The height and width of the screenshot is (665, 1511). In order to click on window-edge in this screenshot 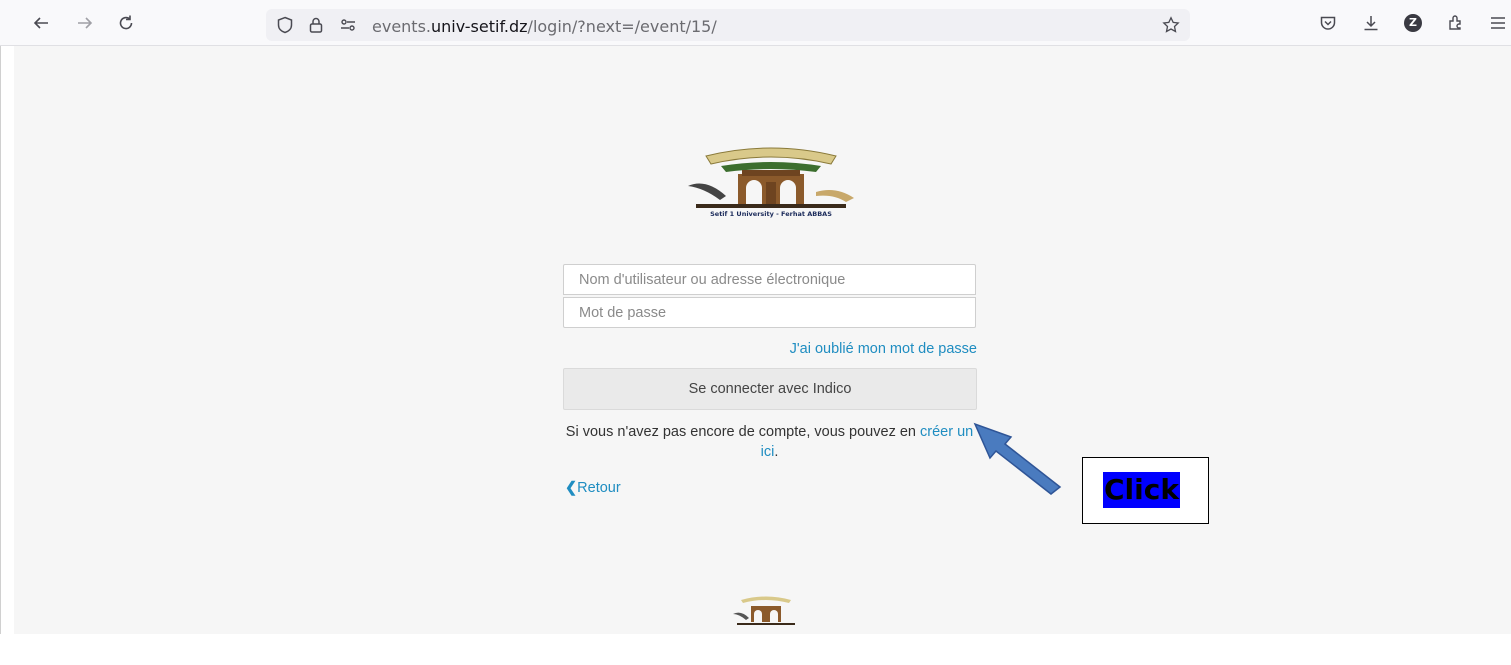, I will do `click(0, 340)`.